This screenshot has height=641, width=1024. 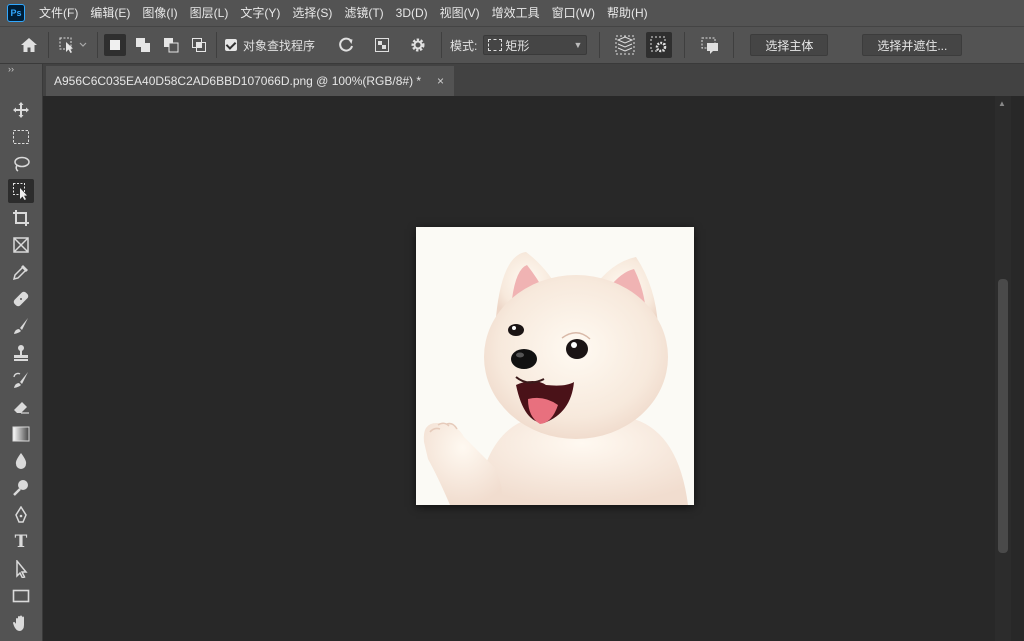 I want to click on menu-help: 帮助(H), so click(x=627, y=13).